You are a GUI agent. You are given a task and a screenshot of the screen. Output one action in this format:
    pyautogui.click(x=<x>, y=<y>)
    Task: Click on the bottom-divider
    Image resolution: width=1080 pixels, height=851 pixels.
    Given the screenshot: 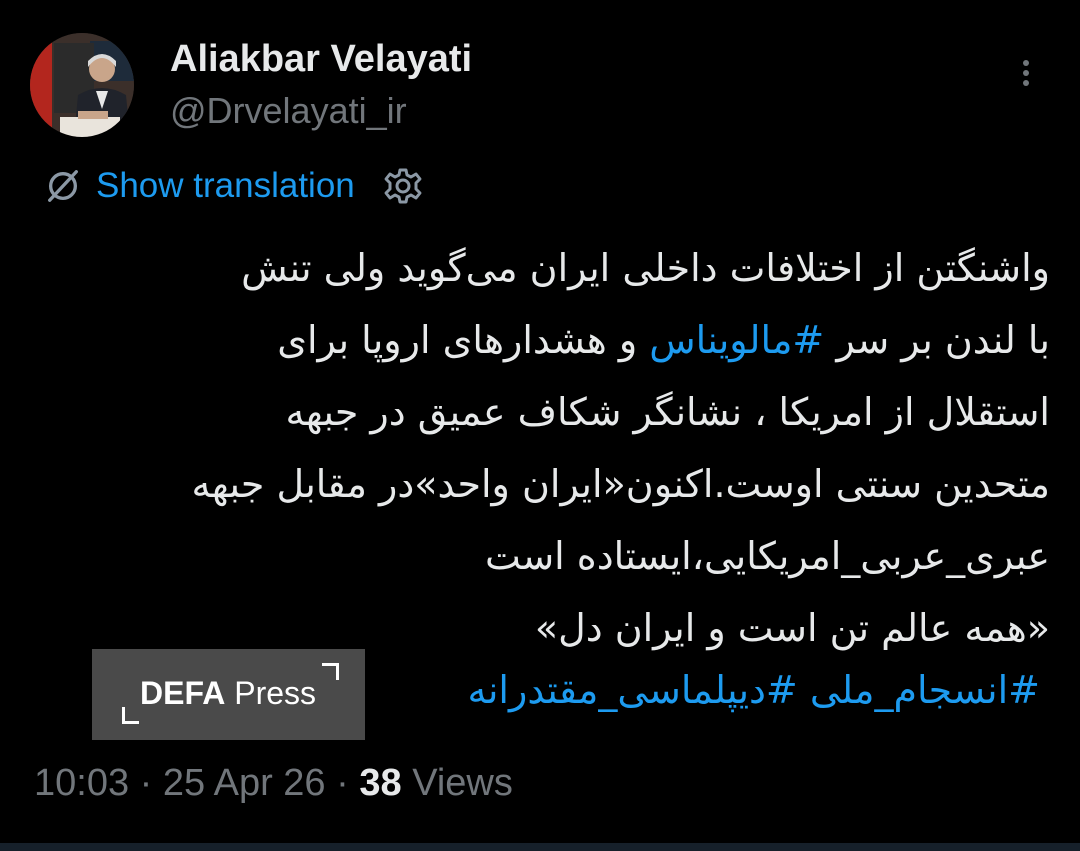 What is the action you would take?
    pyautogui.click(x=540, y=847)
    